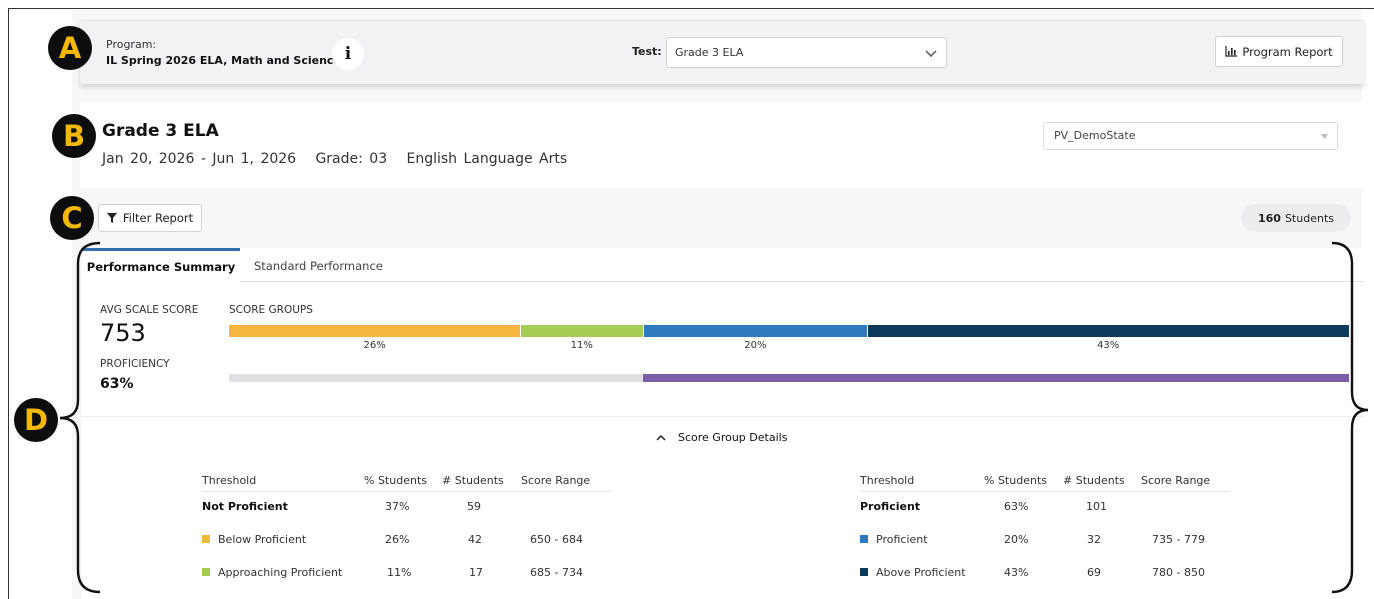 This screenshot has height=599, width=1374. What do you see at coordinates (348, 54) in the screenshot?
I see `info-icon: i` at bounding box center [348, 54].